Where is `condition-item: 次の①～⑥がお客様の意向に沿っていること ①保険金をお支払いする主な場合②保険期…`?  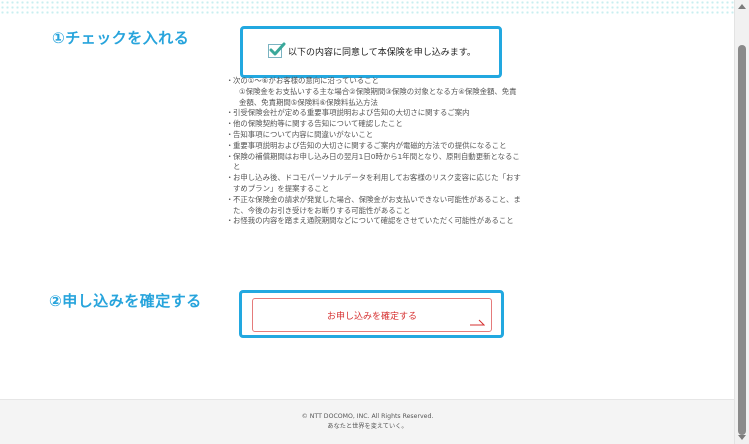 condition-item: 次の①～⑥がお客様の意向に沿っていること ①保険金をお支払いする主な場合②保険期… is located at coordinates (373, 92).